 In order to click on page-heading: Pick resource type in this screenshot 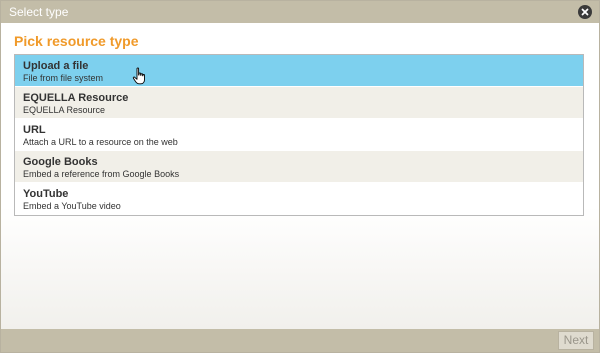, I will do `click(76, 41)`.